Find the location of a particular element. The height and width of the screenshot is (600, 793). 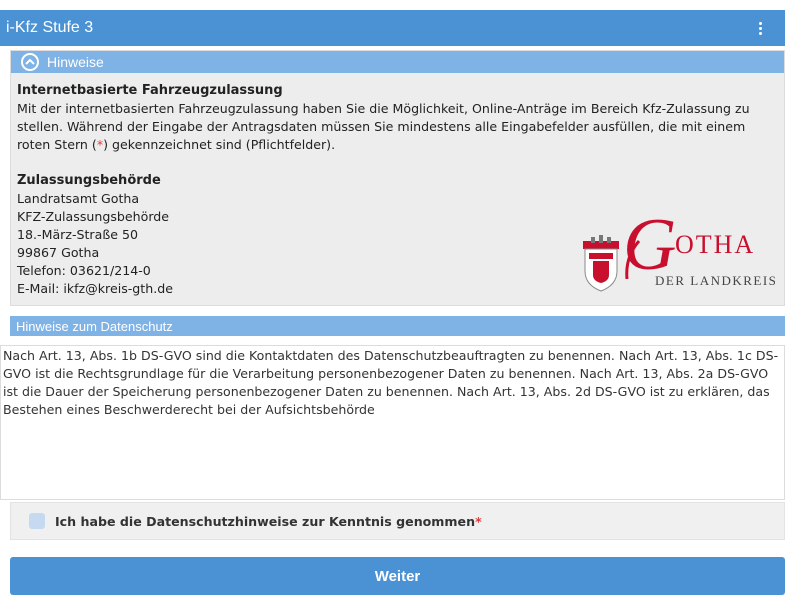

gotha-logo: G OTHA DER LANDKREIS is located at coordinates (679, 248).